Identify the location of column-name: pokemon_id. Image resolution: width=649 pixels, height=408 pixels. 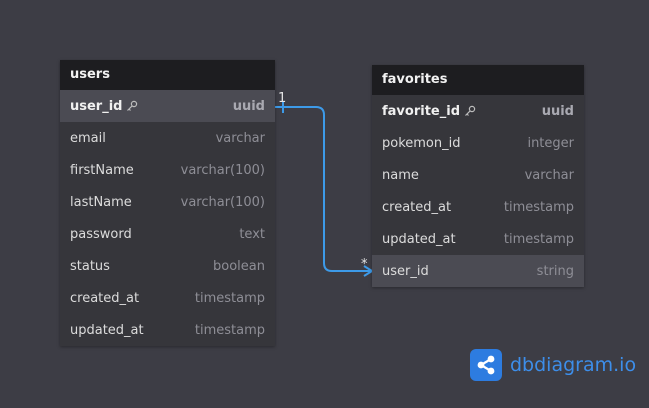
(421, 143).